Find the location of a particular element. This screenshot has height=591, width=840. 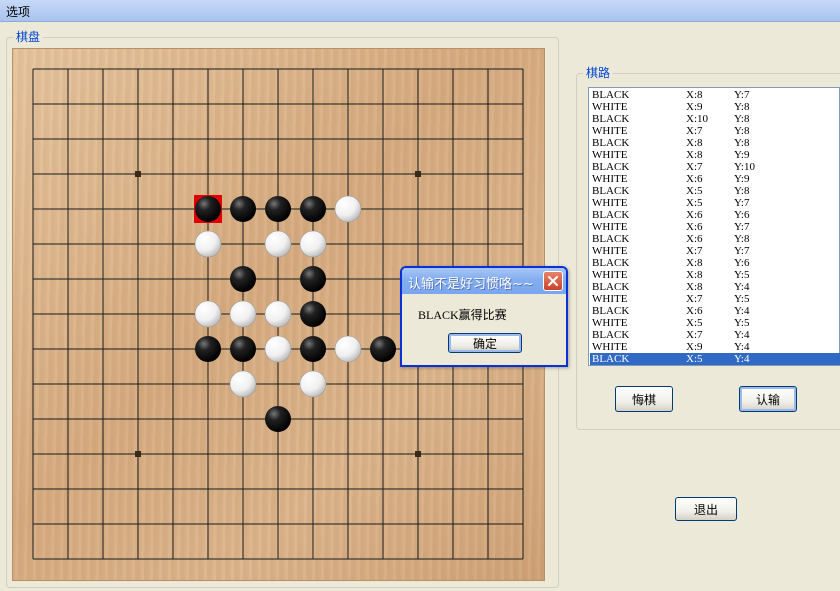

move-list-item: WHITE X:8 Y:9 is located at coordinates (715, 155).